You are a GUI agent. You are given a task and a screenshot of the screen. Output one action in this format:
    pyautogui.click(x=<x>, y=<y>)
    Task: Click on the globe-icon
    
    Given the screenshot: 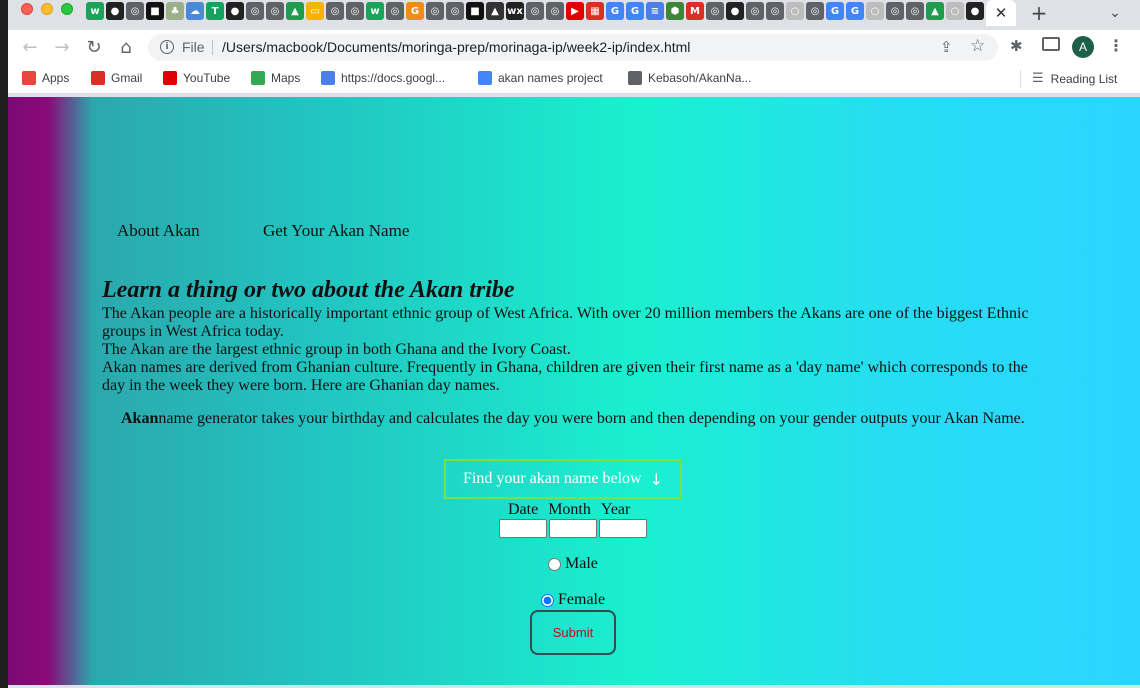 What is the action you would take?
    pyautogui.click(x=635, y=78)
    